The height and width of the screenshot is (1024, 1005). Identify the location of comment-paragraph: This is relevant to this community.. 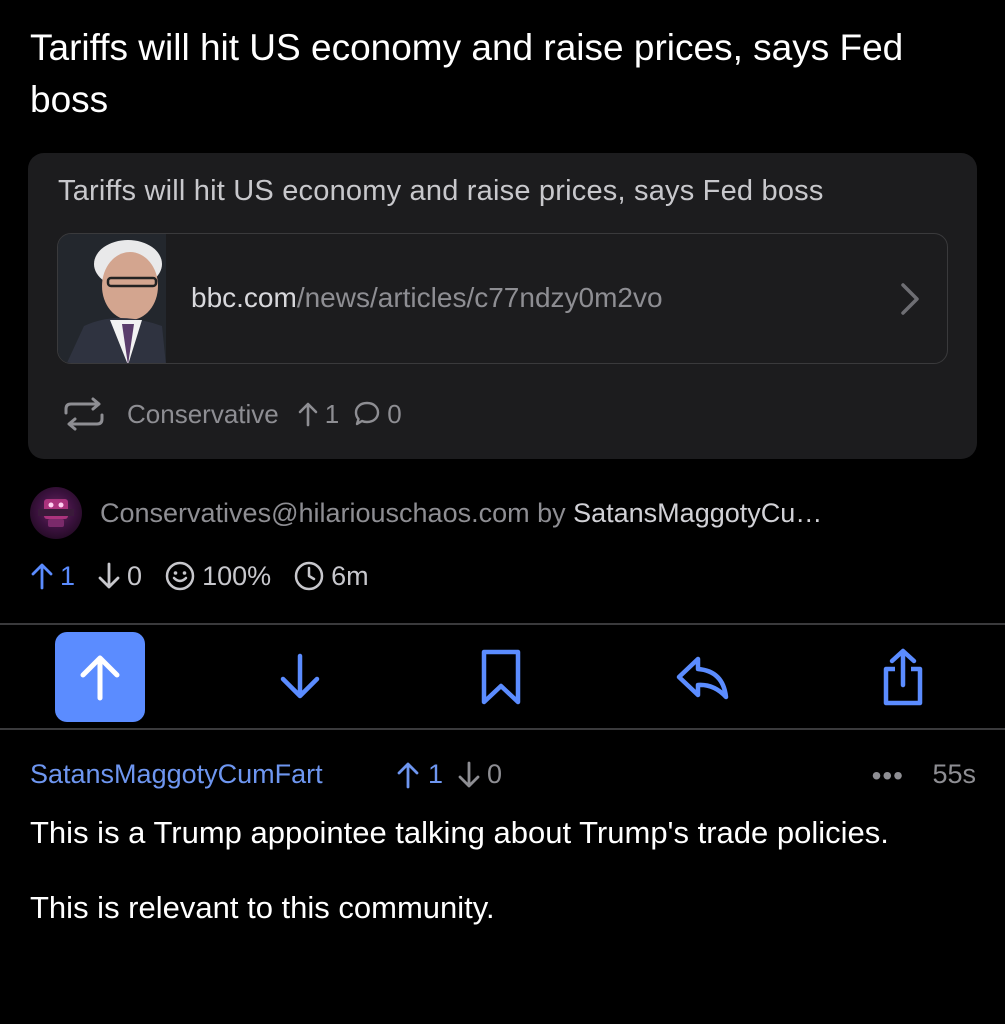
(262, 907).